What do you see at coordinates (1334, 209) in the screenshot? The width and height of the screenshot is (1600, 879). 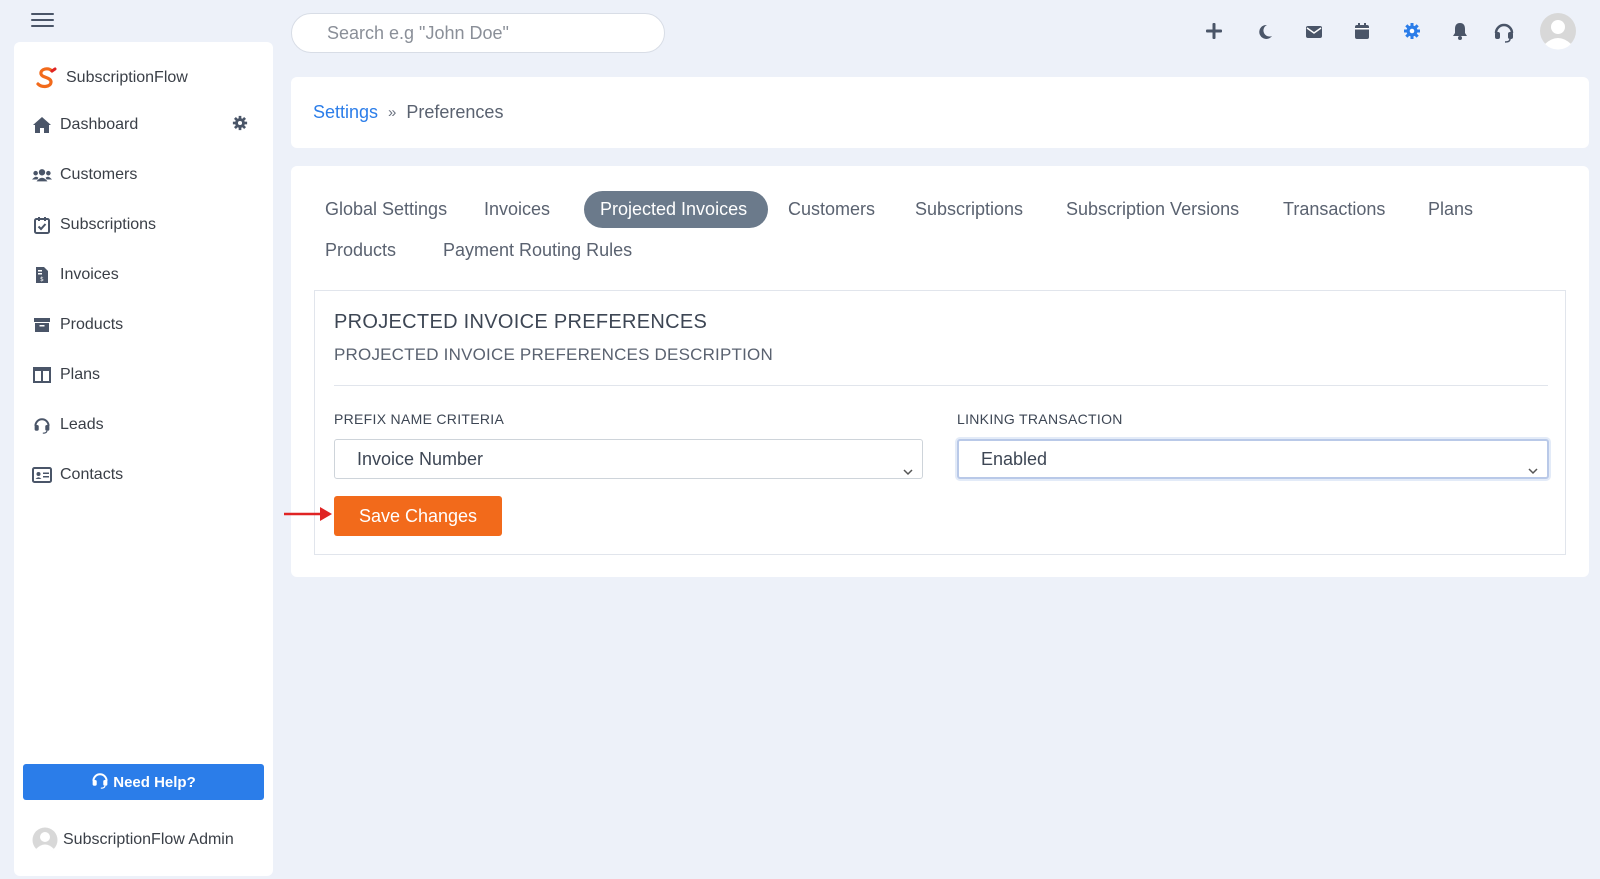 I see `tab-transactions: Transactions` at bounding box center [1334, 209].